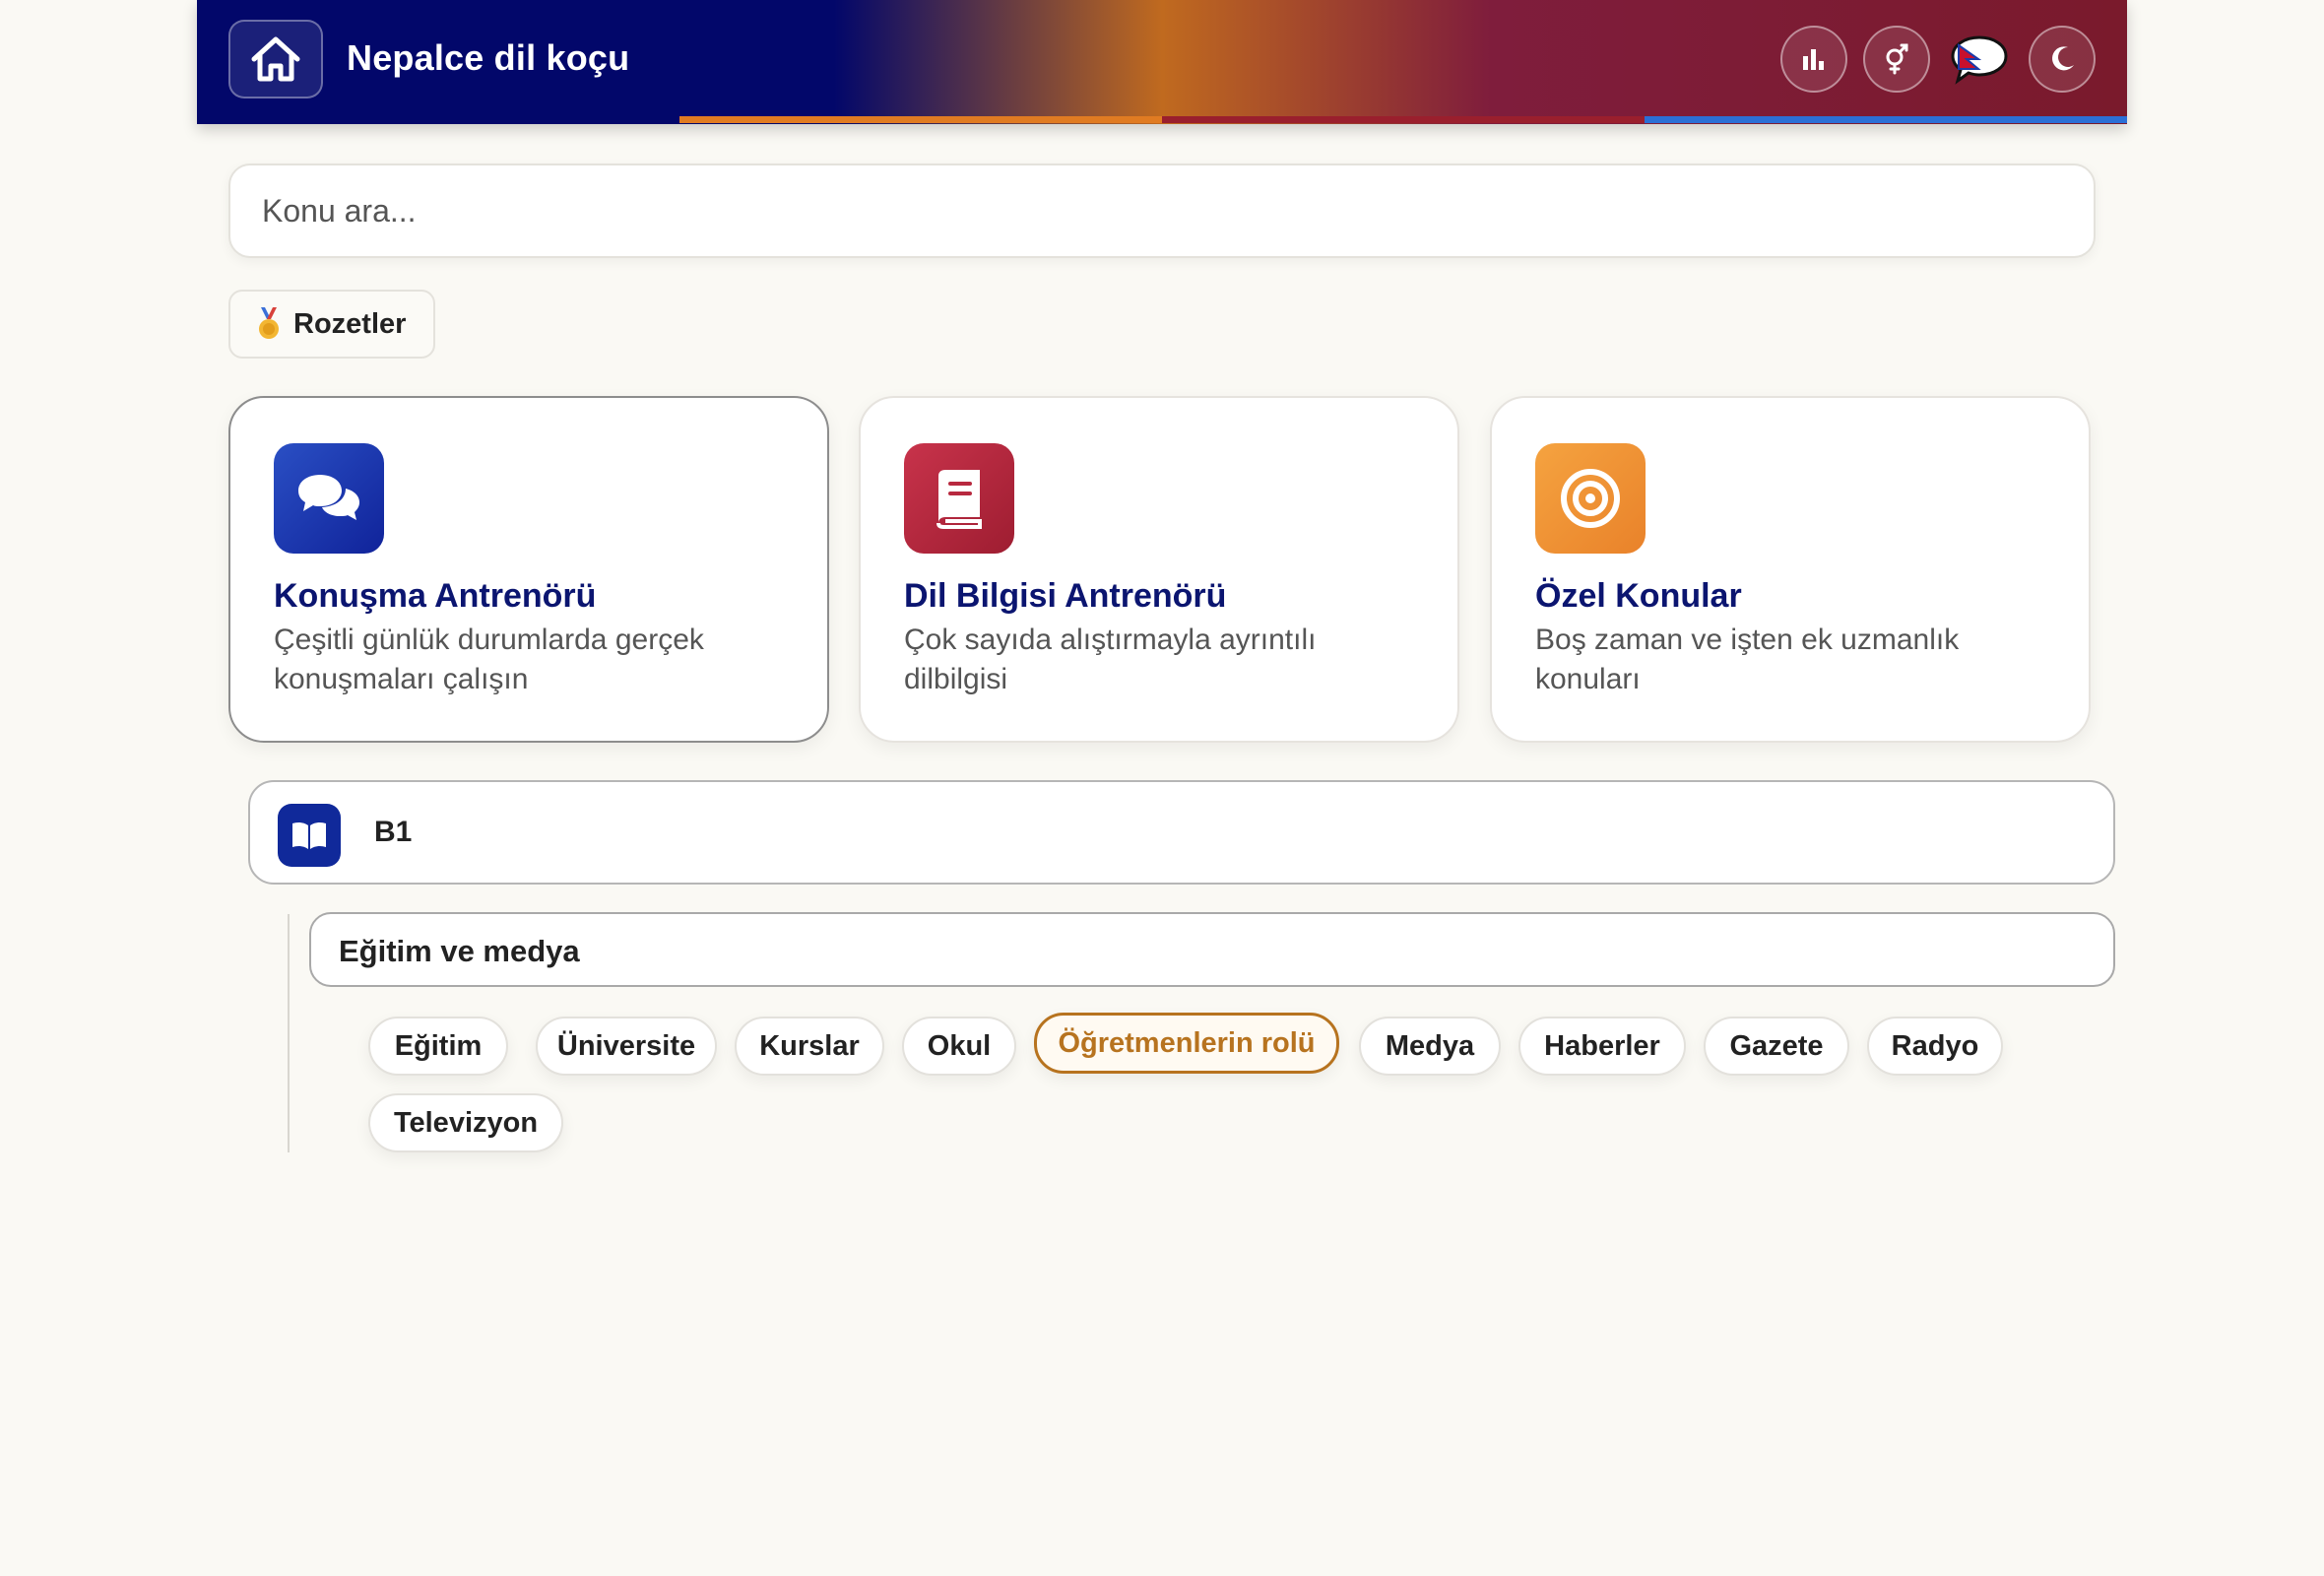 Image resolution: width=2324 pixels, height=1576 pixels. Describe the element at coordinates (1639, 596) in the screenshot. I see `card-title: Özel Konular` at that location.